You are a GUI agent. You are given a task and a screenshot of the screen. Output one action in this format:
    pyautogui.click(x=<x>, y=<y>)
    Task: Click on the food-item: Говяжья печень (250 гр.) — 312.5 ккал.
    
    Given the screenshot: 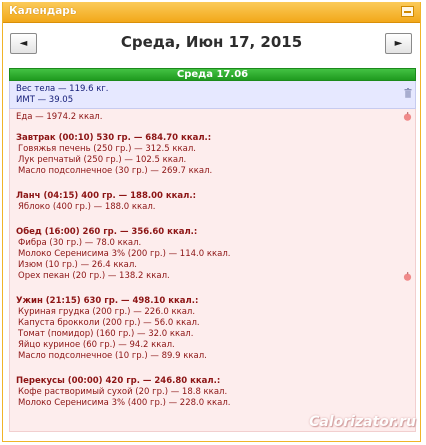 What is the action you would take?
    pyautogui.click(x=107, y=149)
    